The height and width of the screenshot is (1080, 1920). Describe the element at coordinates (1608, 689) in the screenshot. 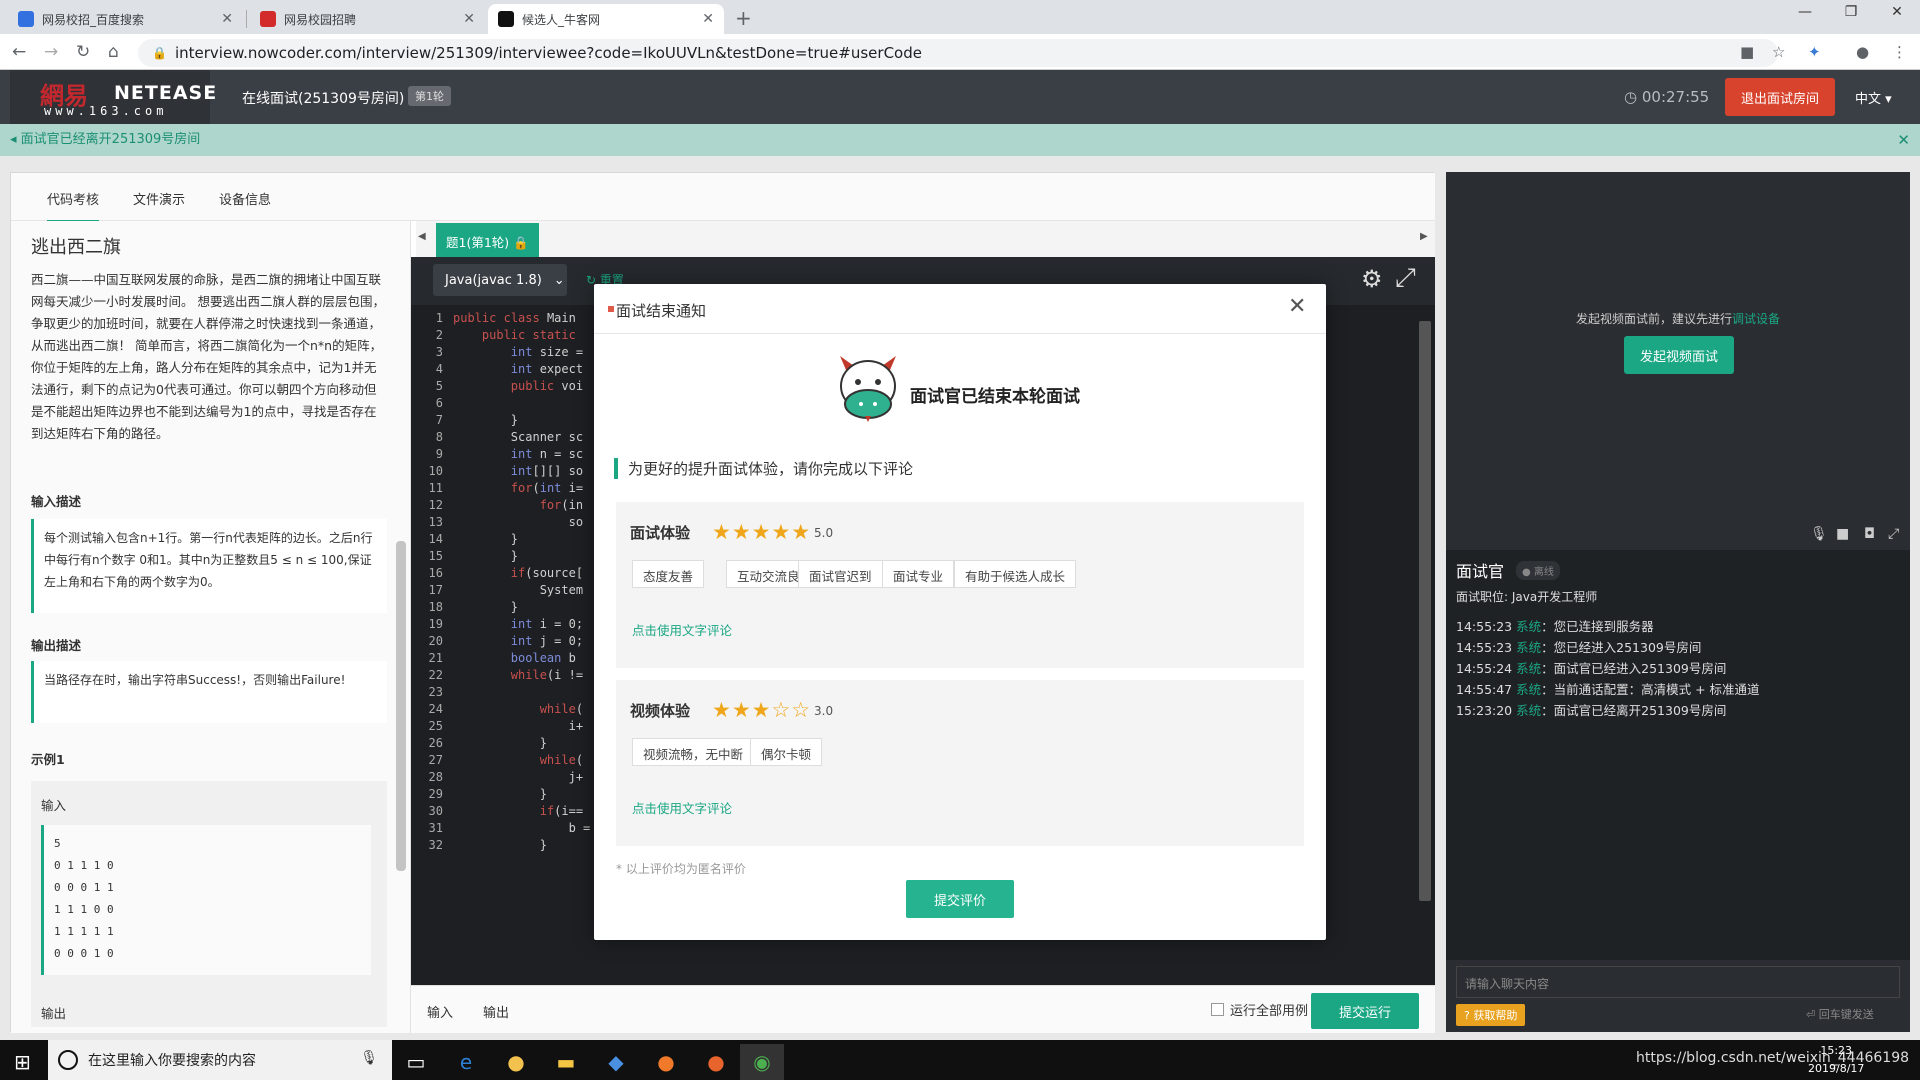

I see `chat-message: 14:55:47 系统：当前通话配置：高清模式 + 标准通道` at that location.